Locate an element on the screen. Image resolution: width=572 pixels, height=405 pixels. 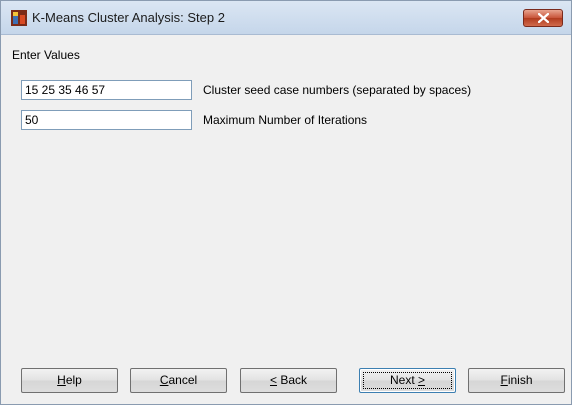
close-icon is located at coordinates (543, 18).